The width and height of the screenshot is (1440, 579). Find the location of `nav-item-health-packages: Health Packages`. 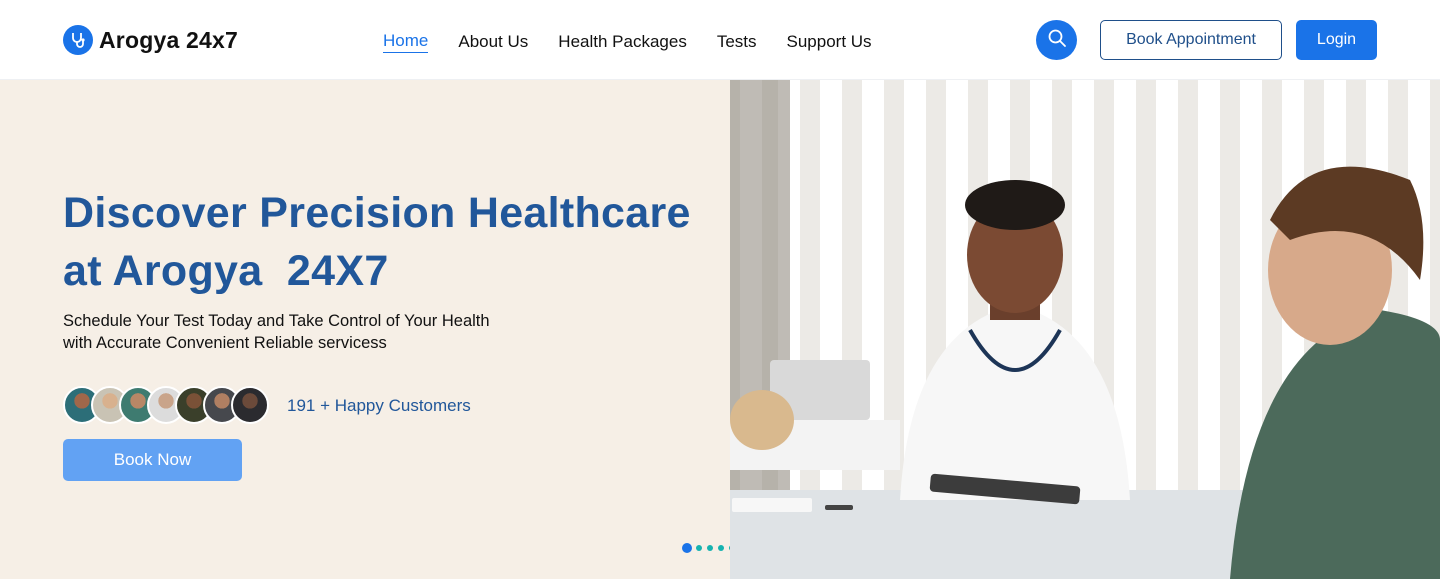

nav-item-health-packages: Health Packages is located at coordinates (622, 42).